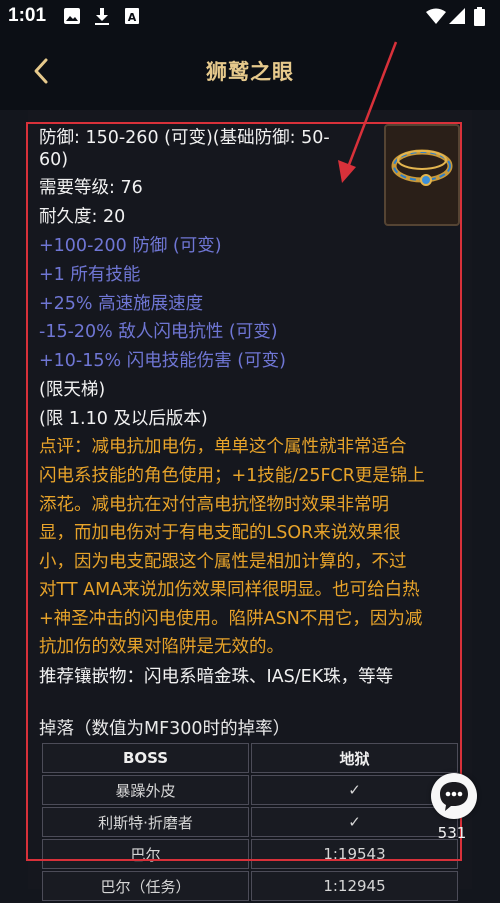 This screenshot has height=903, width=500. Describe the element at coordinates (54, 160) in the screenshot. I see `item-line: 60)` at that location.